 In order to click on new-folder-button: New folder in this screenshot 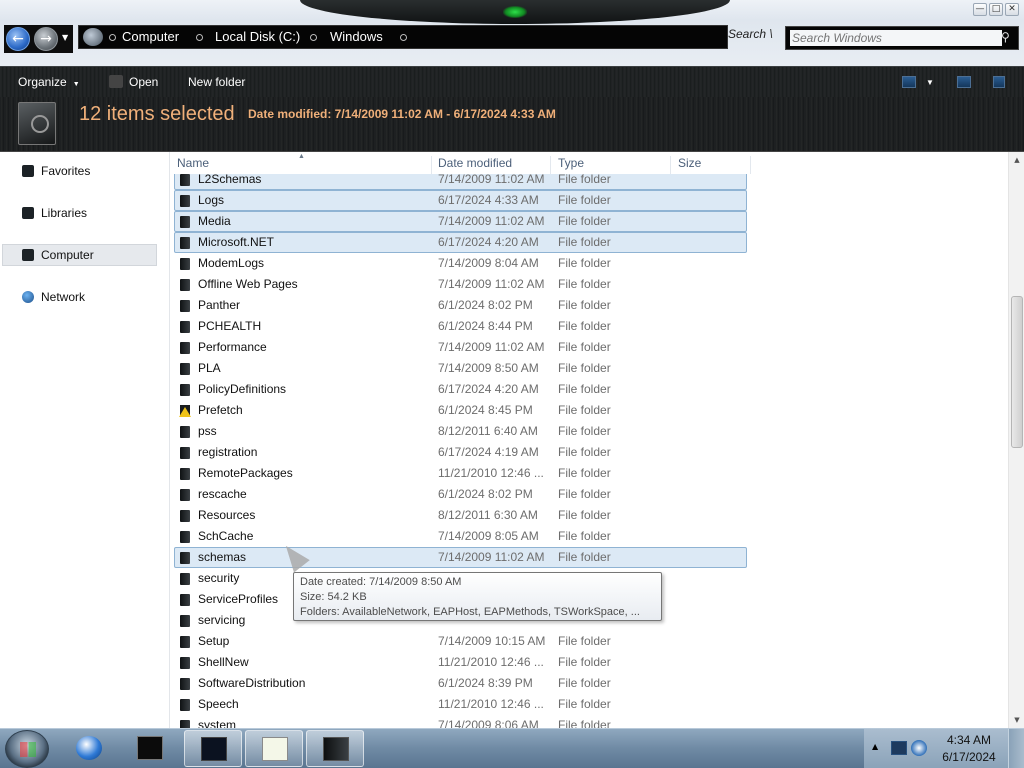, I will do `click(216, 82)`.